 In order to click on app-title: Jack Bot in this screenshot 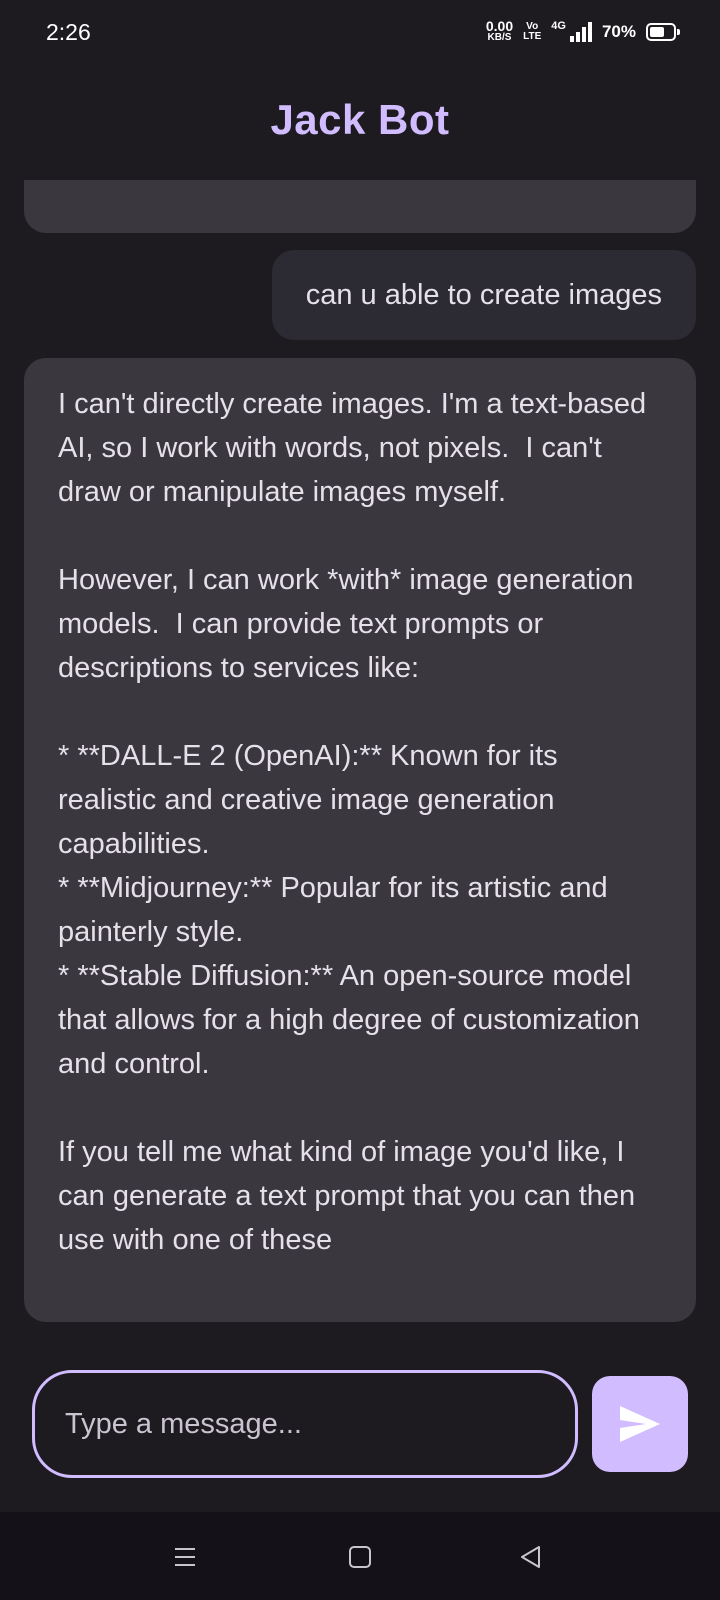, I will do `click(360, 119)`.